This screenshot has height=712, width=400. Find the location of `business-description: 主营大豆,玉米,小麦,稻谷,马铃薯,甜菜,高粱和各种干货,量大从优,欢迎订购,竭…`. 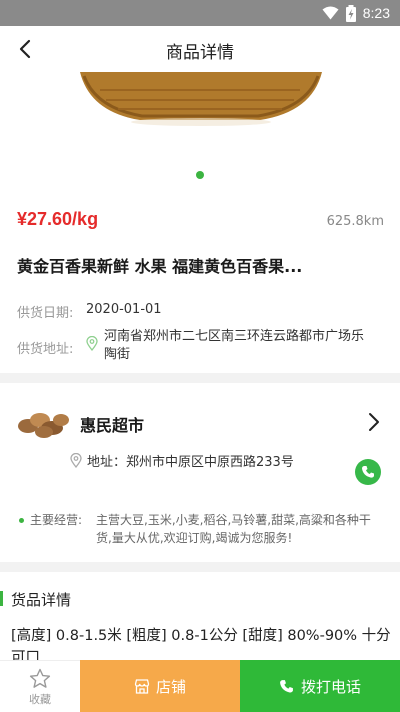

business-description: 主营大豆,玉米,小麦,稻谷,马铃薯,甜菜,高粱和各种干货,量大从优,欢迎订购,竭… is located at coordinates (233, 529).